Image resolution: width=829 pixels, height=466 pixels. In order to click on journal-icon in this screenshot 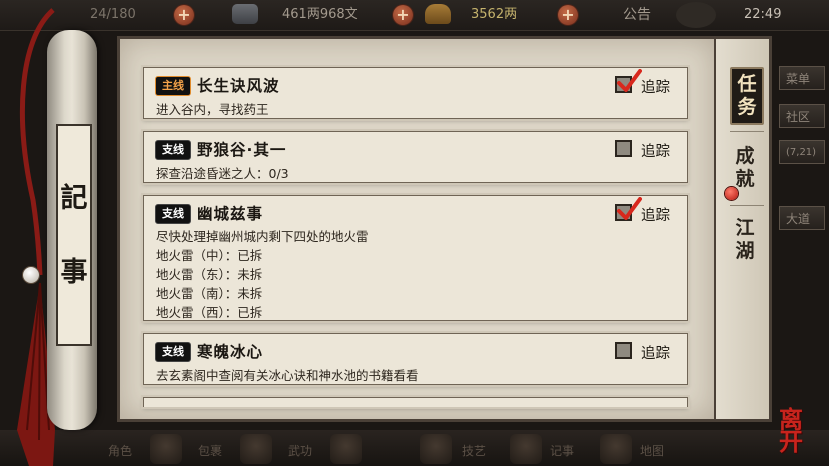, I will do `click(526, 449)`.